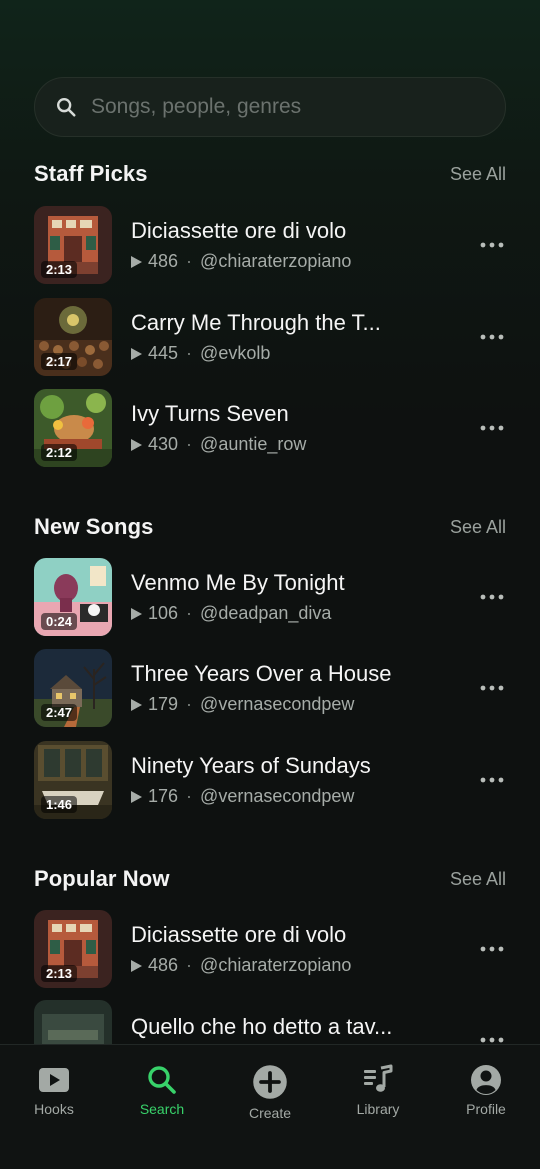 This screenshot has height=1169, width=540. Describe the element at coordinates (73, 780) in the screenshot. I see `song-artwork: 1:46` at that location.